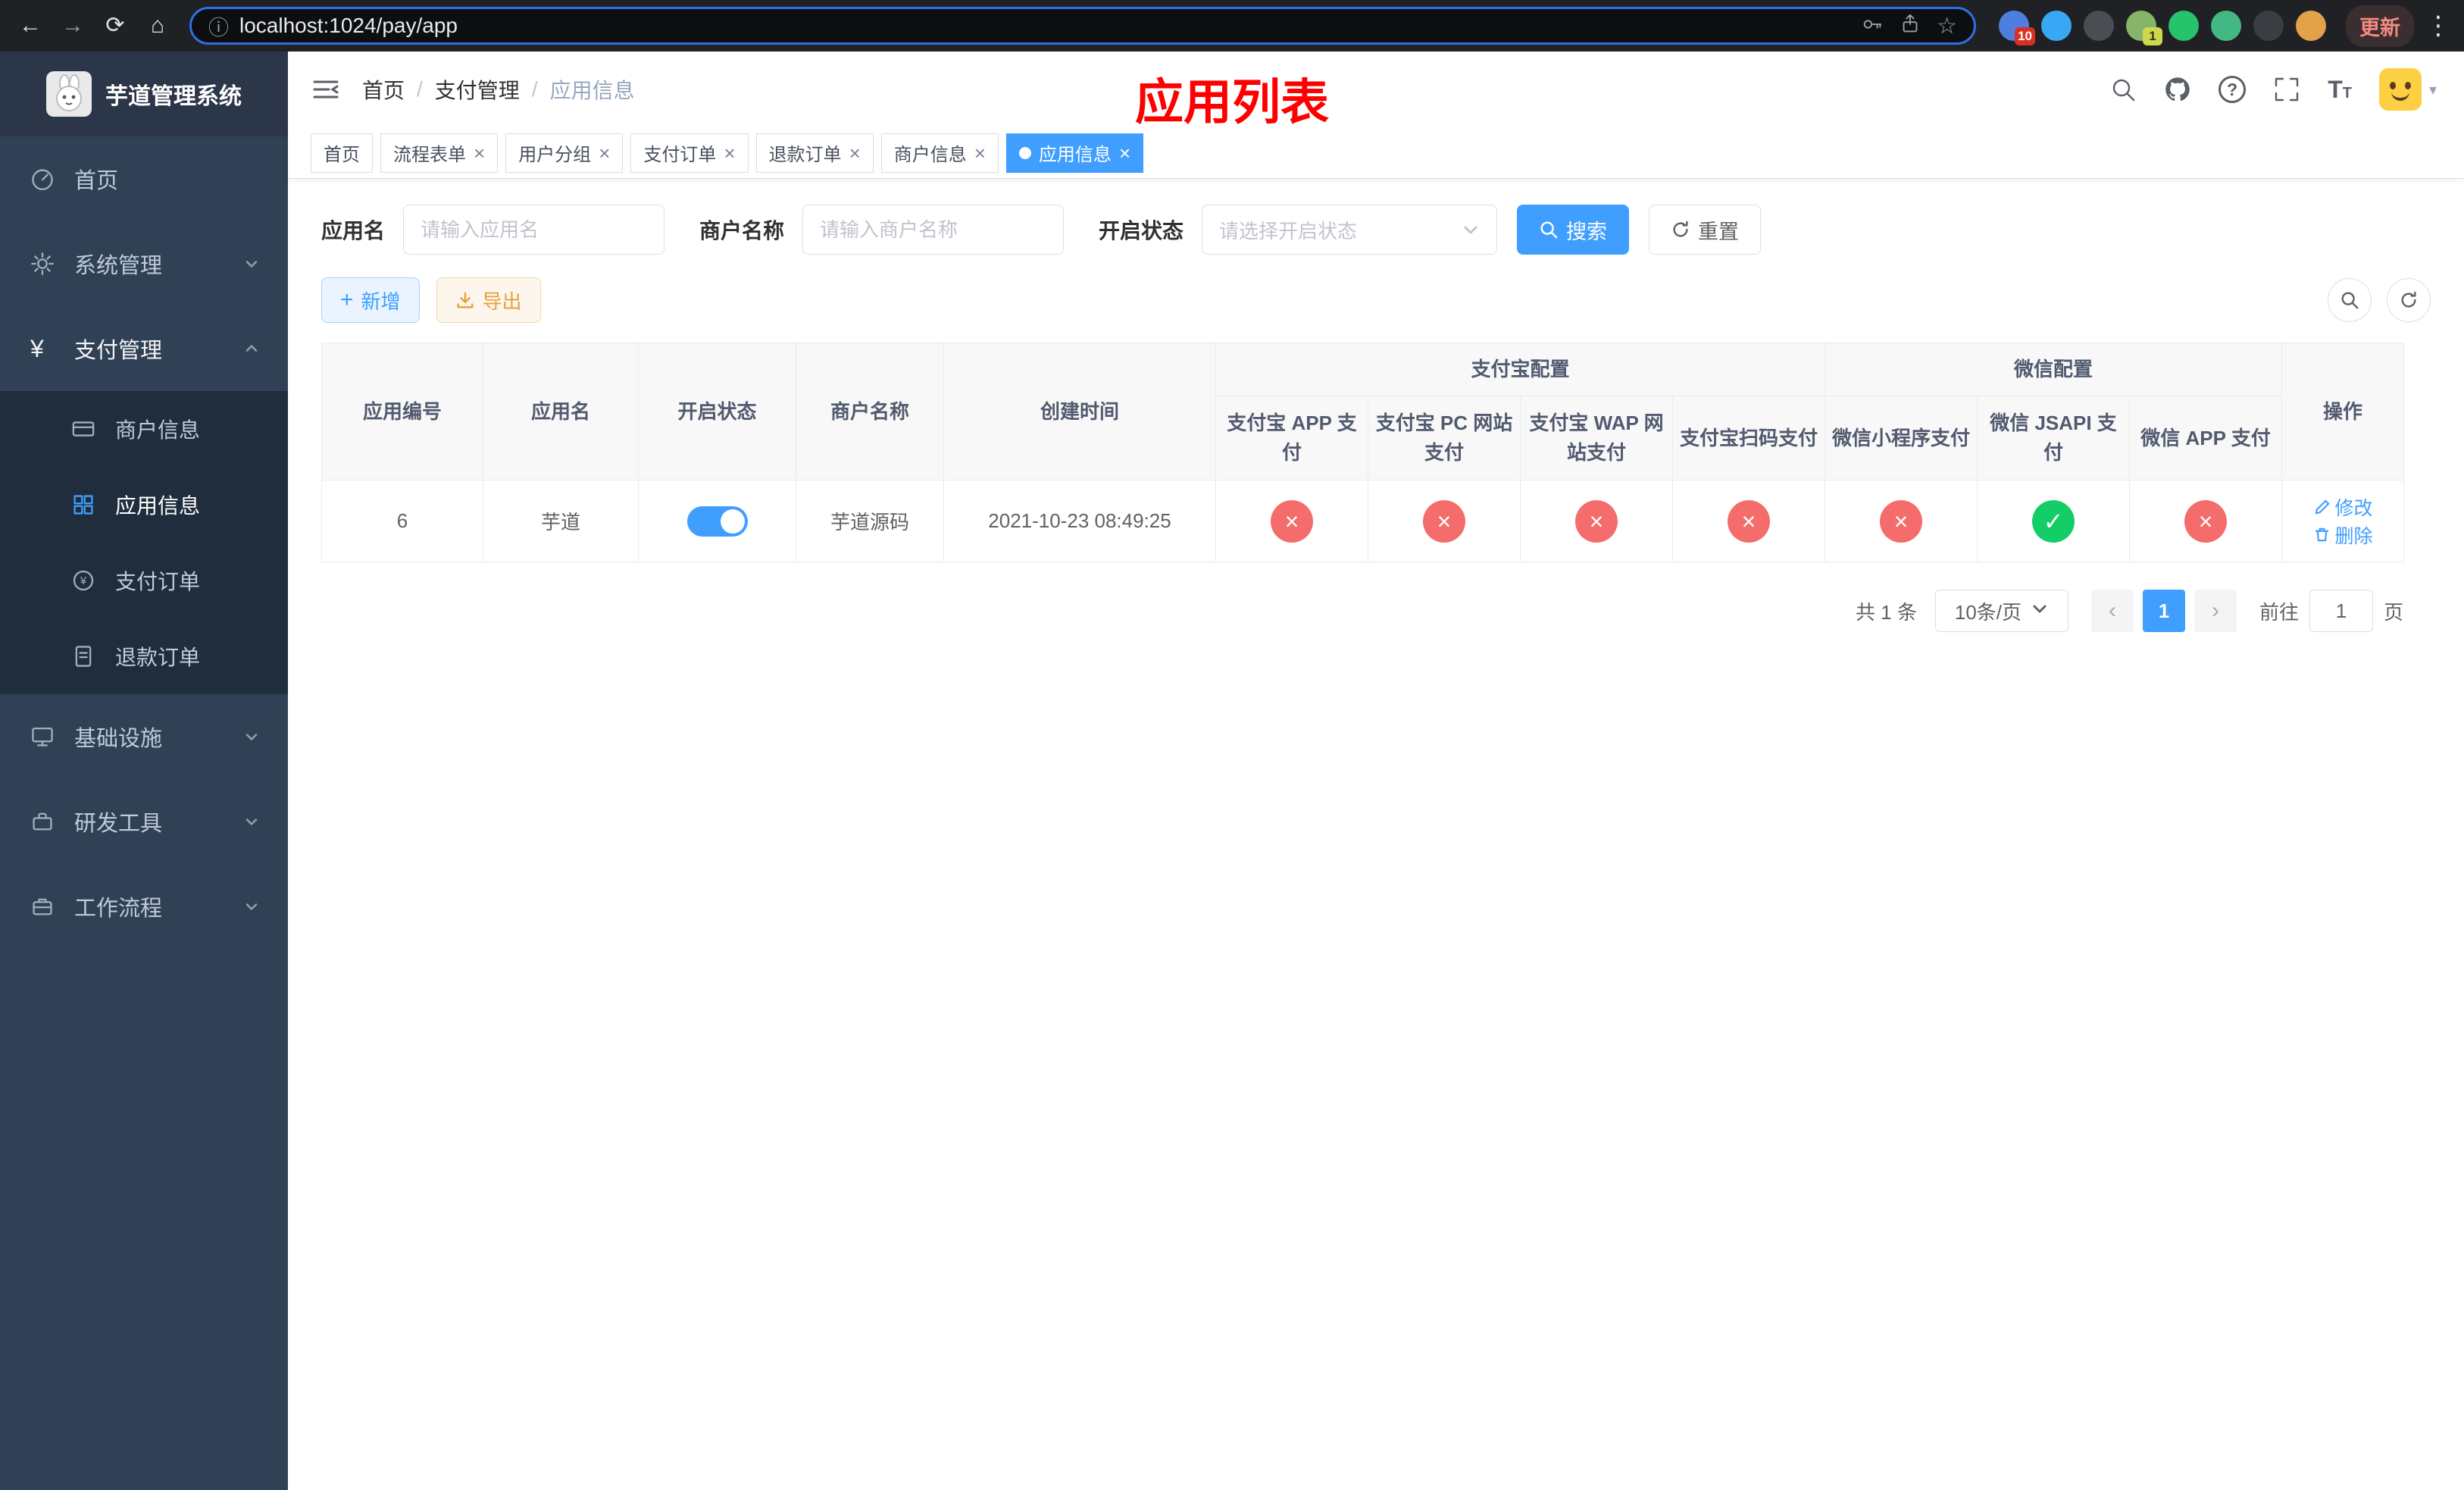 This screenshot has width=2464, height=1490. Describe the element at coordinates (2438, 26) in the screenshot. I see `browser-menu-icon: ⋮` at that location.